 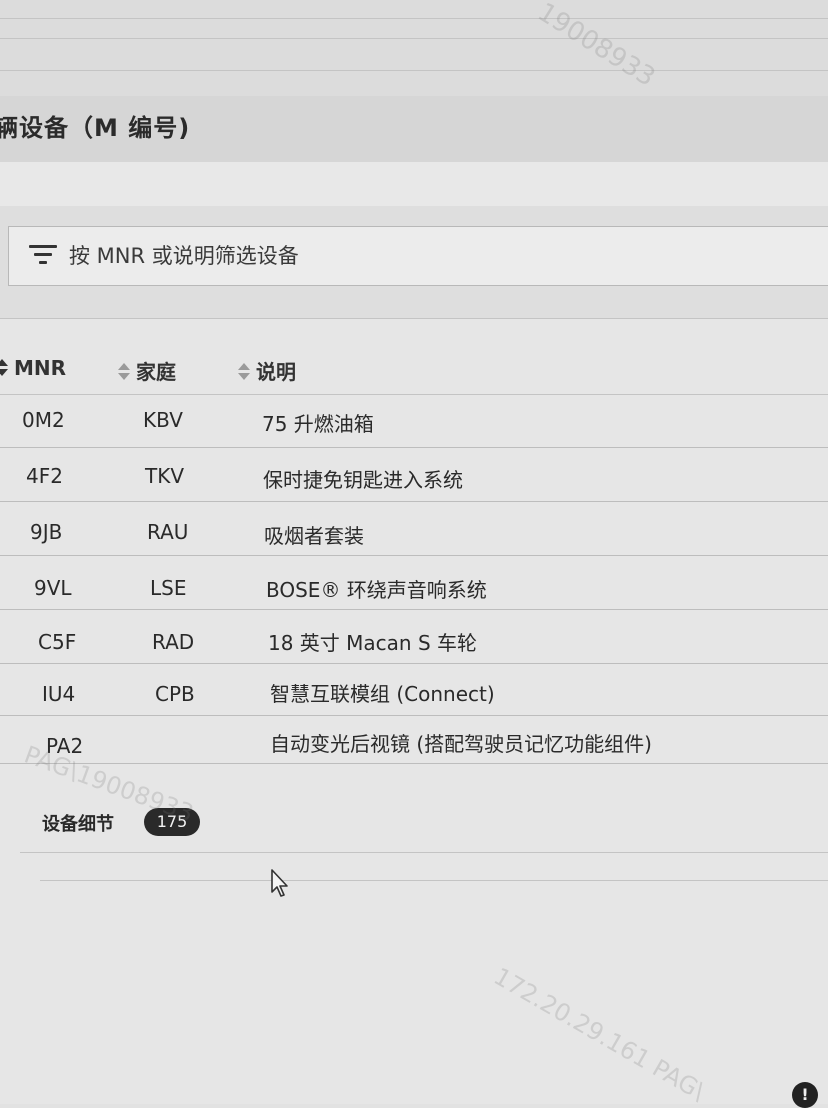 I want to click on page-title: 辆设备（M 编号), so click(x=95, y=128).